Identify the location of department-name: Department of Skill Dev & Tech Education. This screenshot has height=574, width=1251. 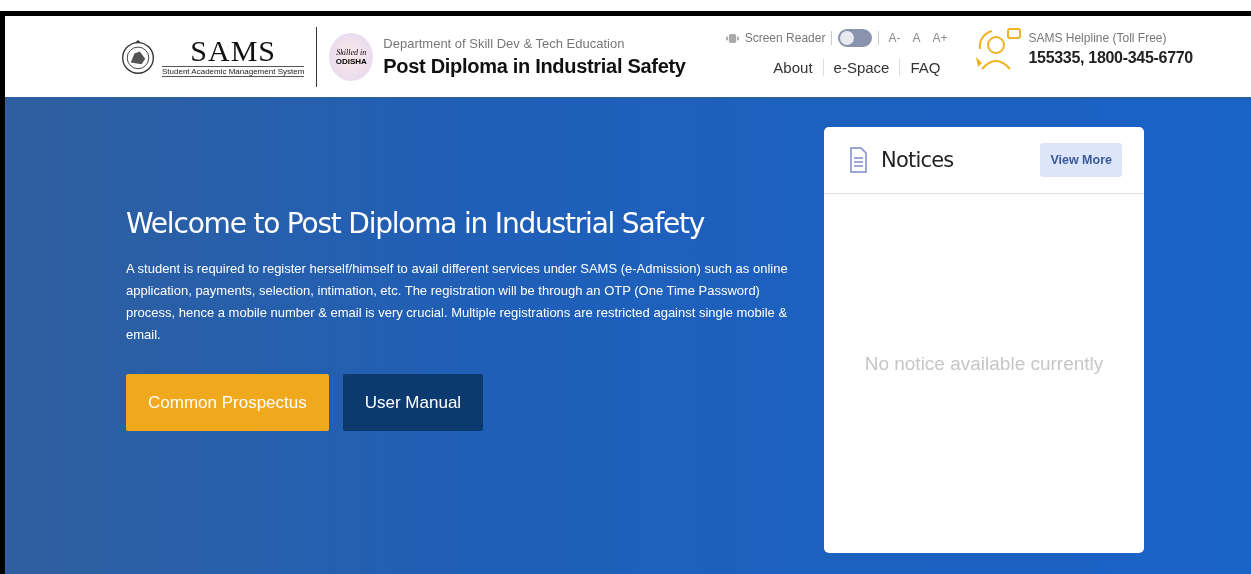
(504, 43).